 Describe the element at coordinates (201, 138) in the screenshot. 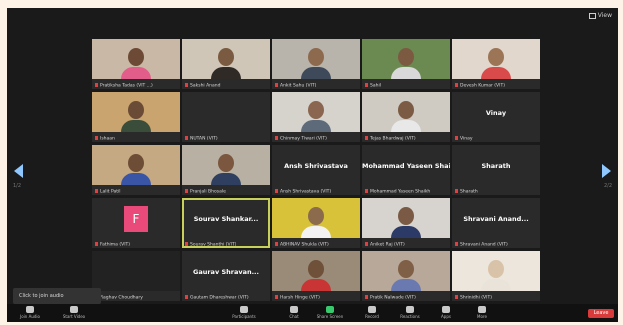

I see `participant-name-label: NUTAN (VIT)` at that location.